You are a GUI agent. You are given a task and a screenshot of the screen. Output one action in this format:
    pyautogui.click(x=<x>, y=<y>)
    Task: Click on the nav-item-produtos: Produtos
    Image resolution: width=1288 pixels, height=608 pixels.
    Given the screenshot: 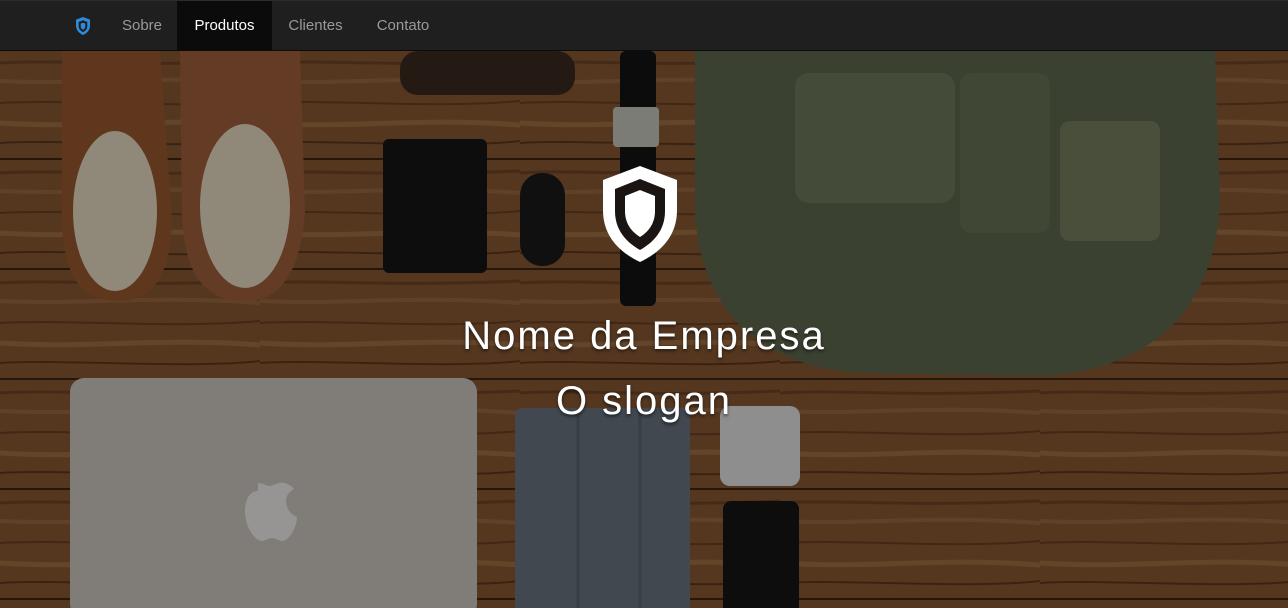 What is the action you would take?
    pyautogui.click(x=224, y=26)
    